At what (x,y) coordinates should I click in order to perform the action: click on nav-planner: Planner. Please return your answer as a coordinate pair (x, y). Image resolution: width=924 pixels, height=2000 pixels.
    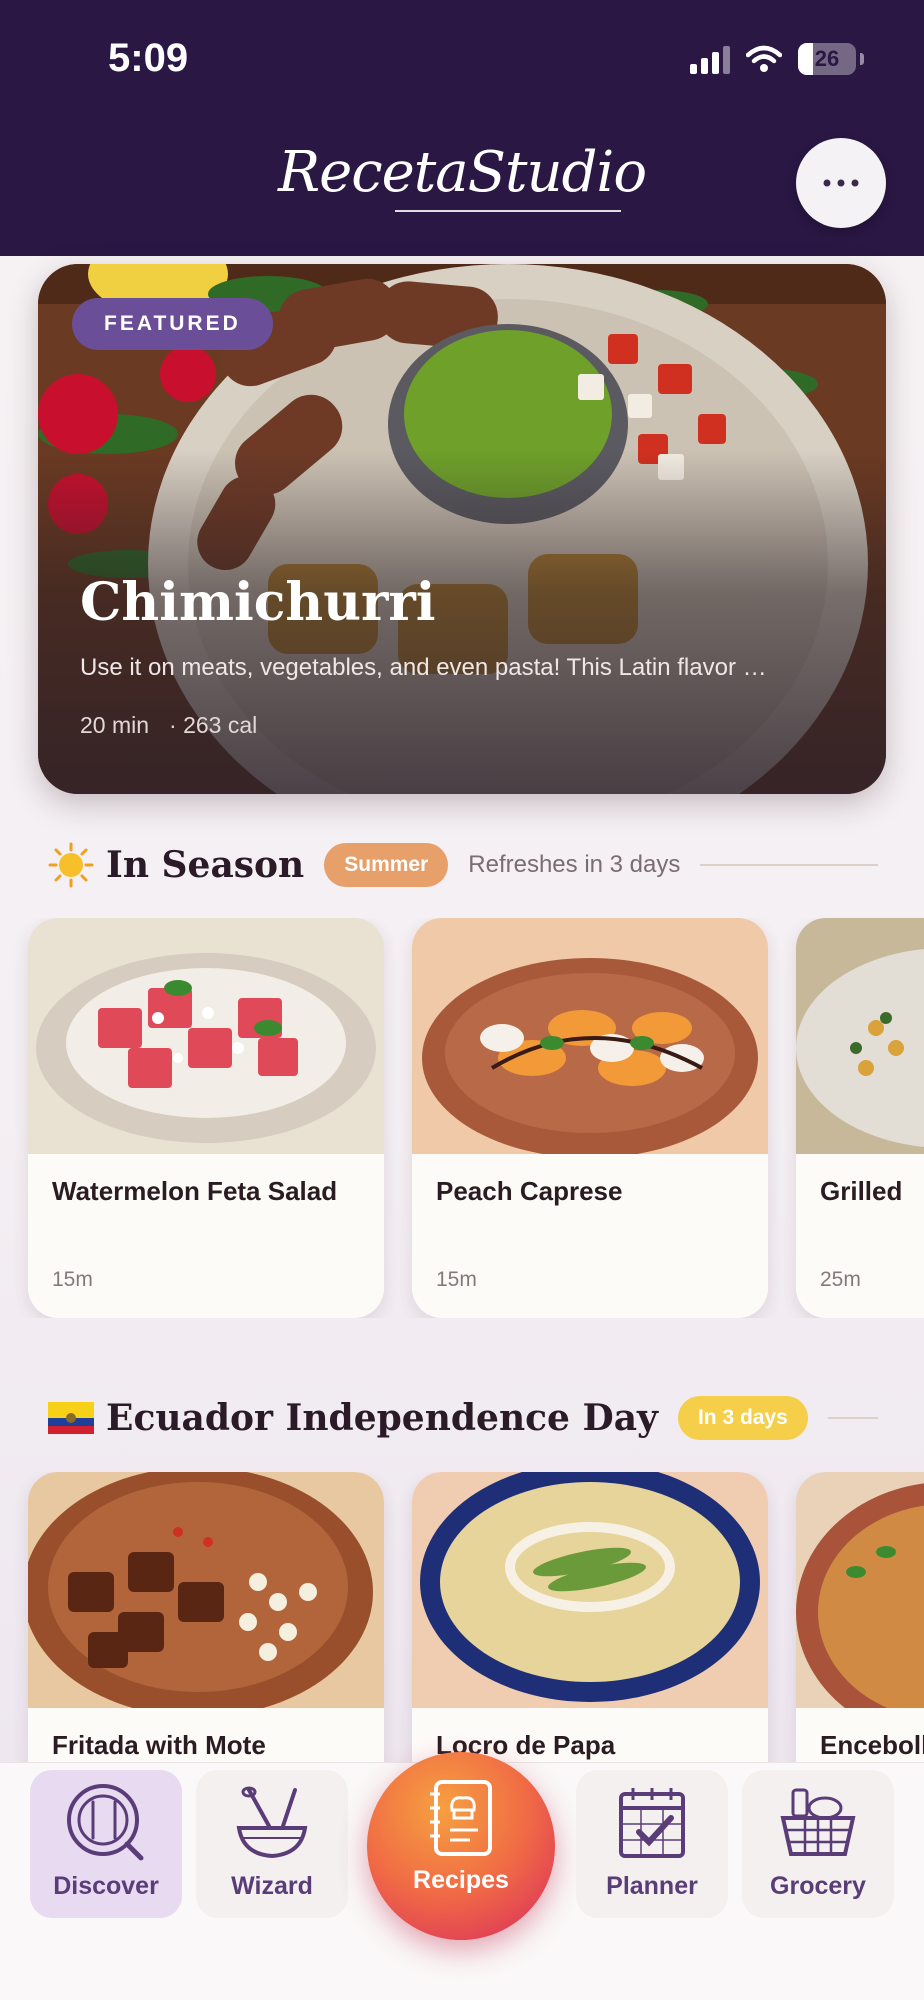
    Looking at the image, I should click on (652, 1844).